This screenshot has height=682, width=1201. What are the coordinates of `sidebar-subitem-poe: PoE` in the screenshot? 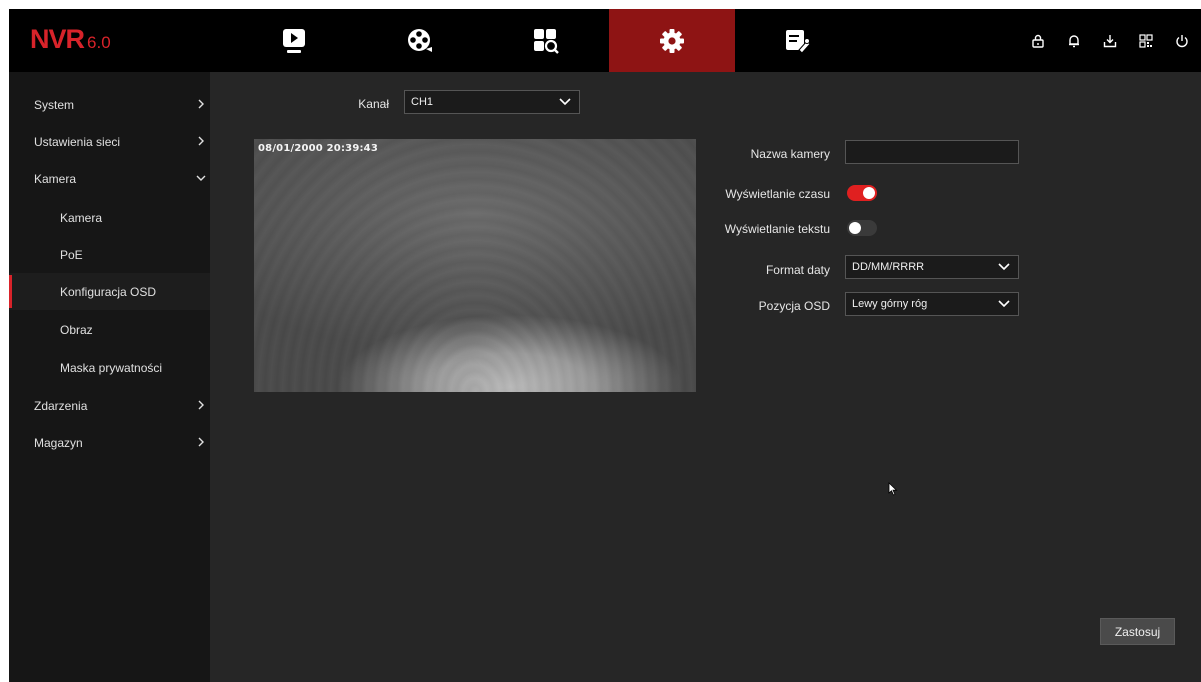 It's located at (109, 254).